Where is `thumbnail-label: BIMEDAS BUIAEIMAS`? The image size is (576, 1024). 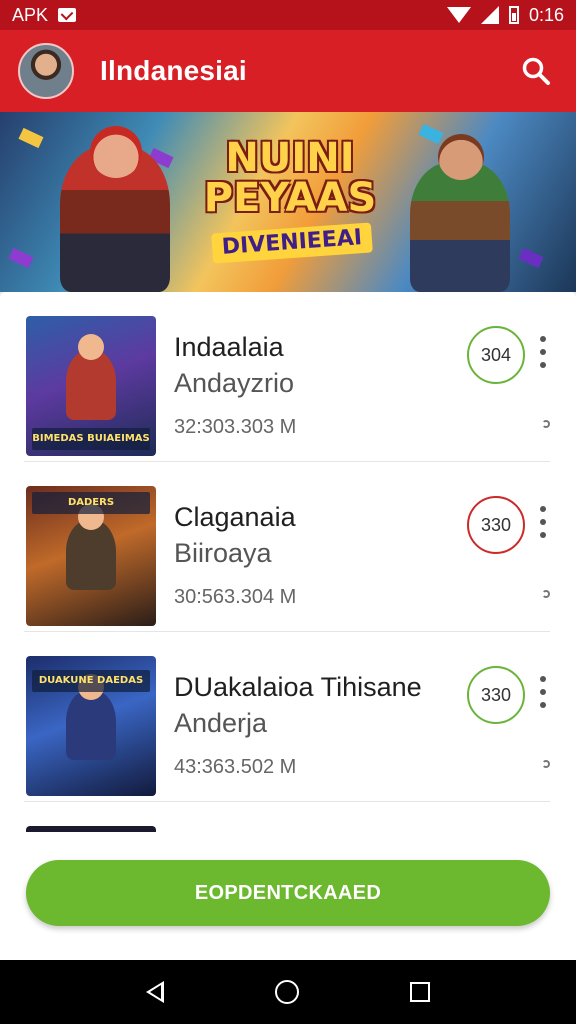
thumbnail-label: BIMEDAS BUIAEIMAS is located at coordinates (91, 439).